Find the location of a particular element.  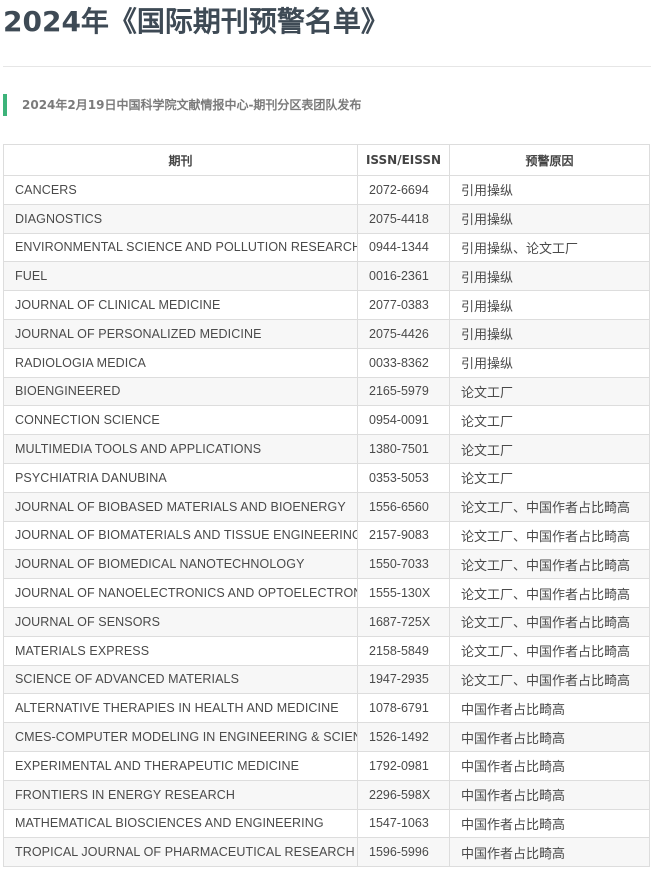

issn-cell: 1078-6791 is located at coordinates (403, 708).